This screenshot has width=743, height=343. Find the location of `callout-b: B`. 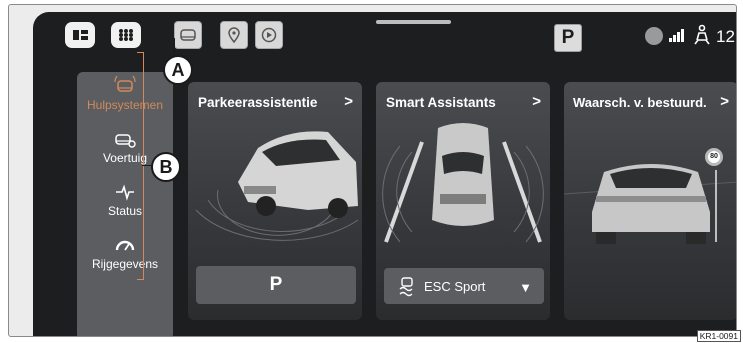

callout-b: B is located at coordinates (166, 167).